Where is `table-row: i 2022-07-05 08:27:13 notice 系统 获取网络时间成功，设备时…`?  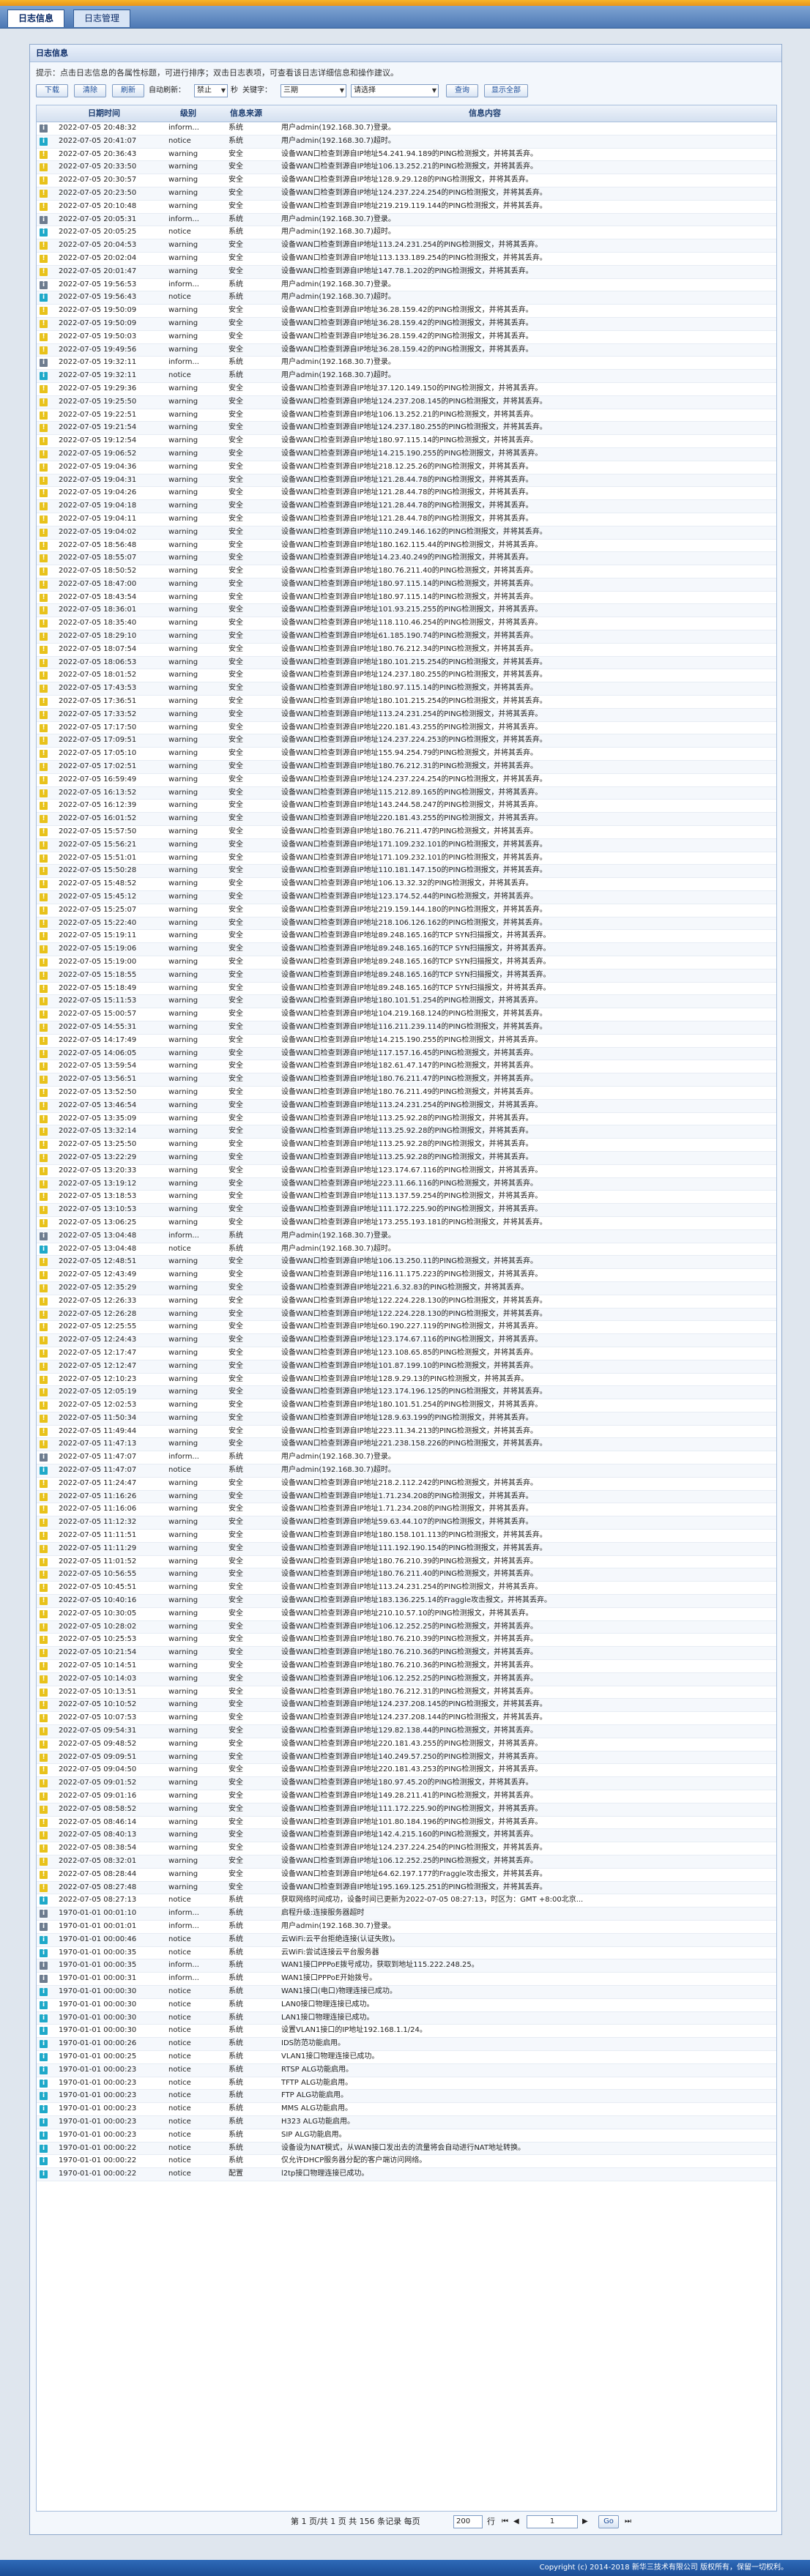 table-row: i 2022-07-05 08:27:13 notice 系统 获取网络时间成功，设备时… is located at coordinates (406, 1901).